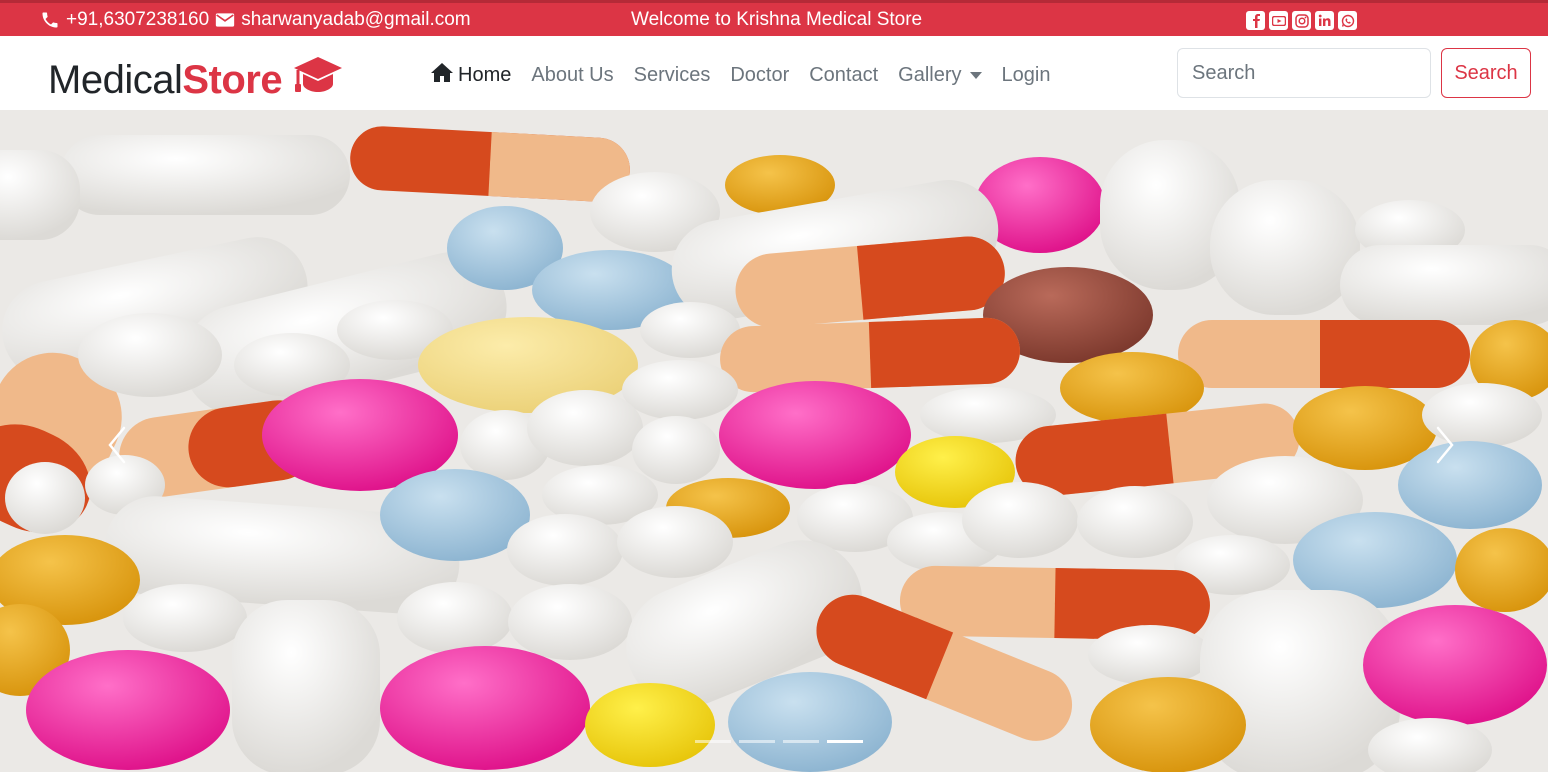 The image size is (1548, 772). Describe the element at coordinates (1304, 73) in the screenshot. I see `search-input` at that location.